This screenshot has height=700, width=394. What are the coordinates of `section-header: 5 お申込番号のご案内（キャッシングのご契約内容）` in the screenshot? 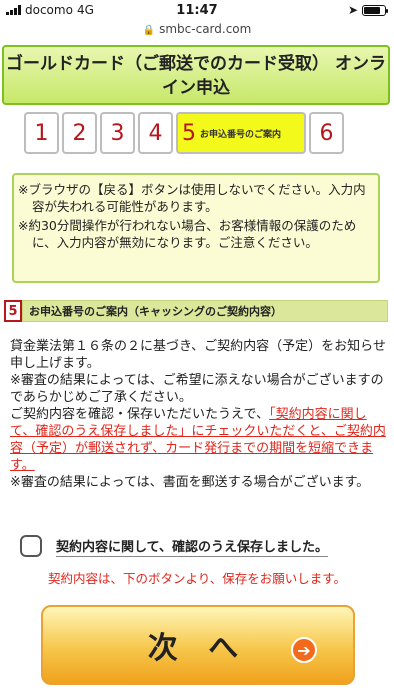 It's located at (196, 311).